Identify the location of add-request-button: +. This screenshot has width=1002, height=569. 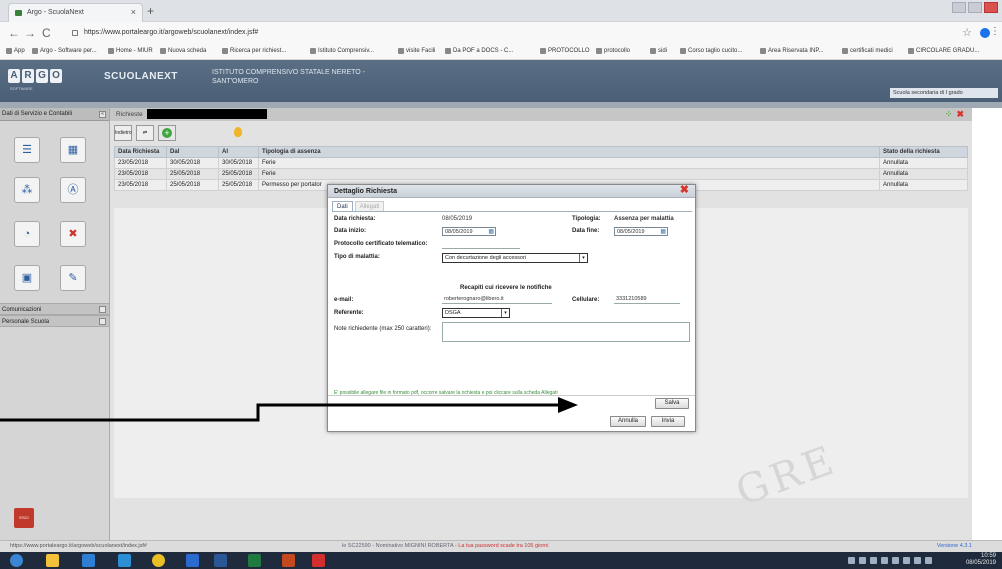
(167, 133).